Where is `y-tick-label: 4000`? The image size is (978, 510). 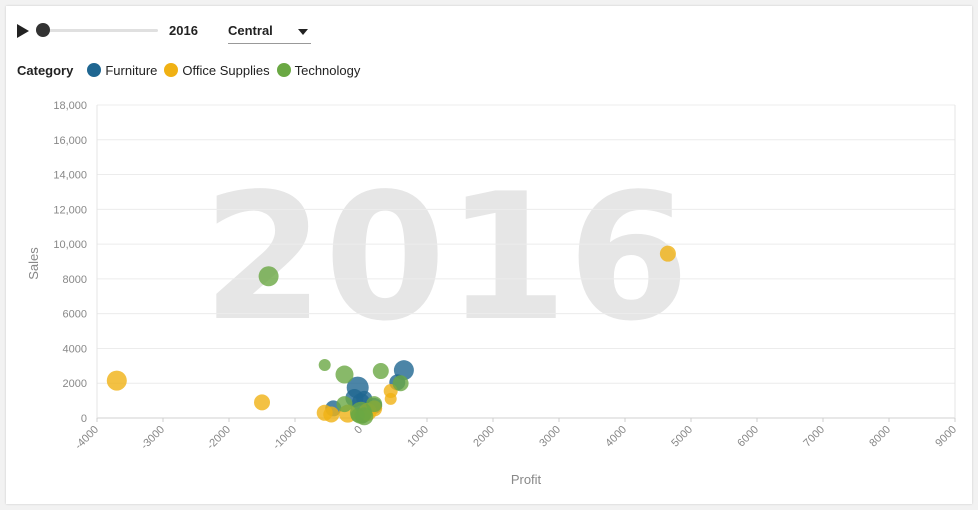 y-tick-label: 4000 is located at coordinates (75, 349).